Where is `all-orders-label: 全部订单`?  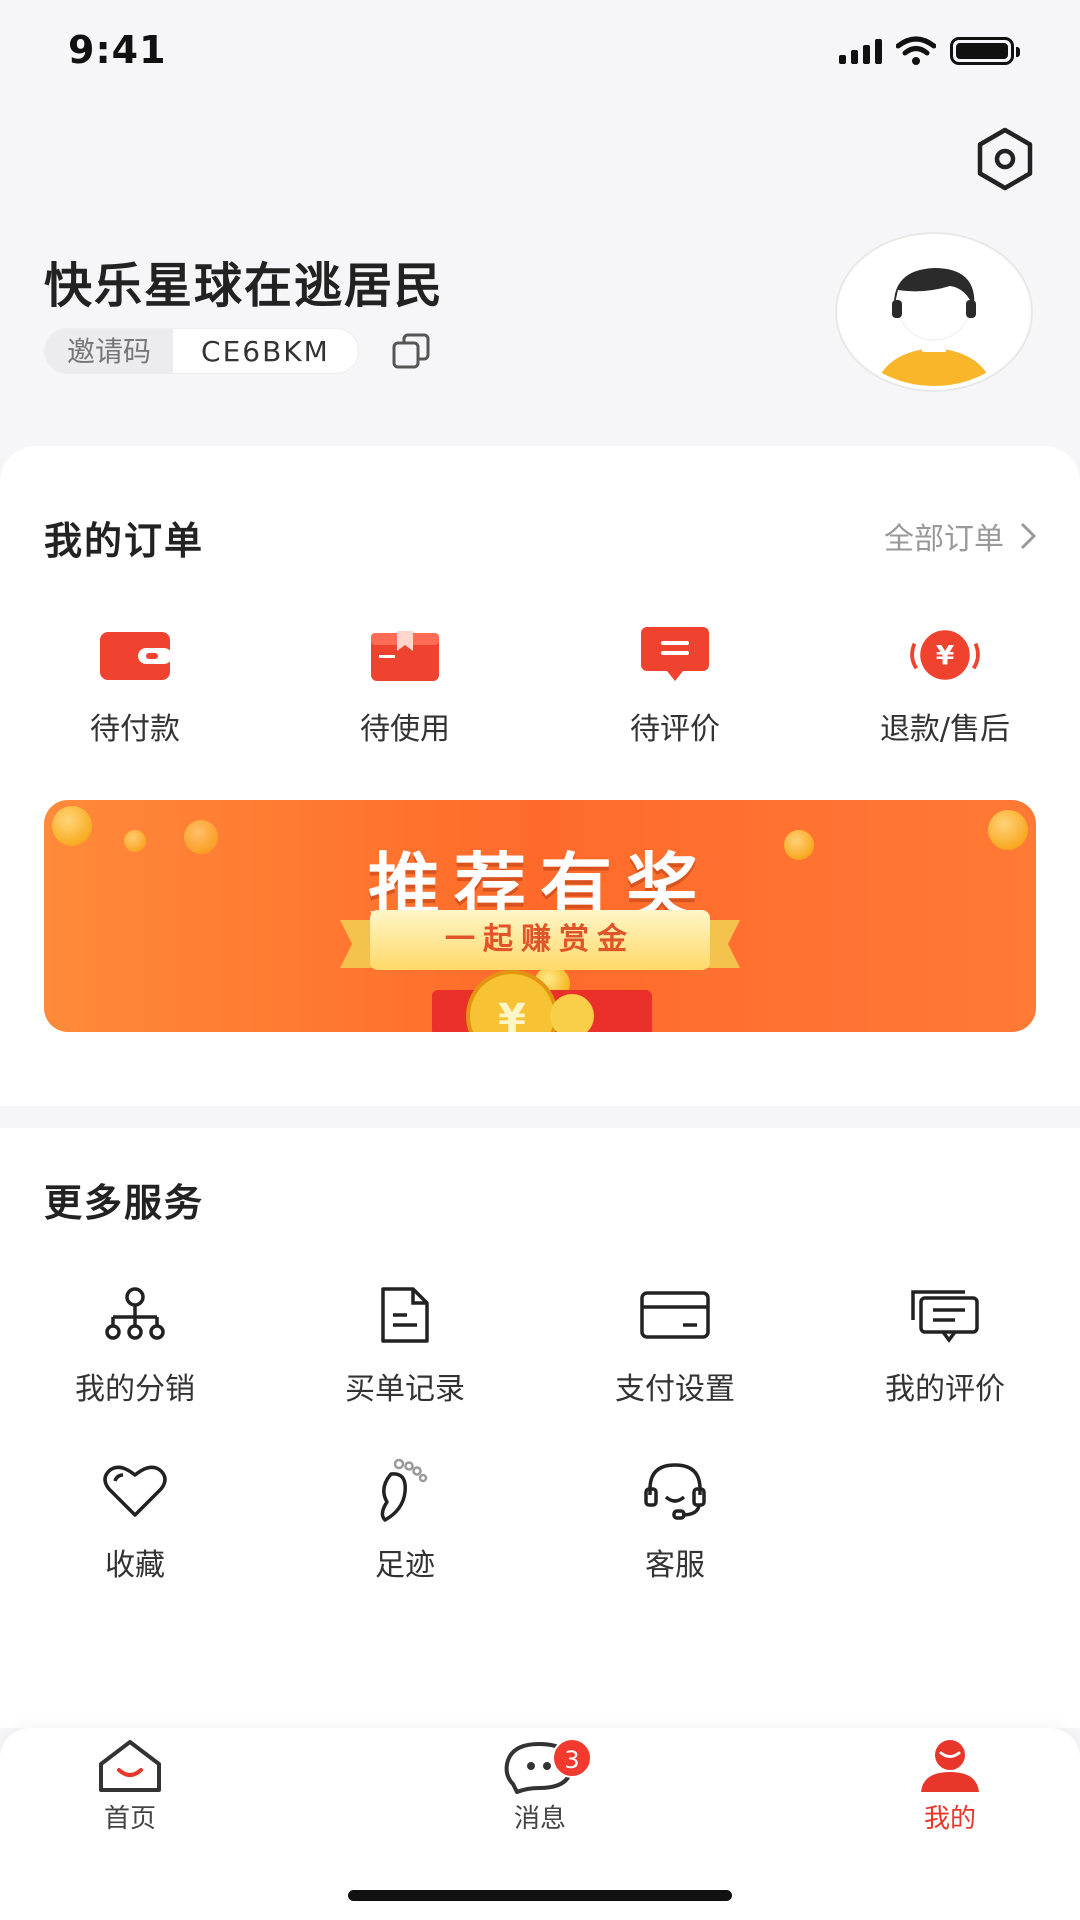
all-orders-label: 全部订单 is located at coordinates (944, 539).